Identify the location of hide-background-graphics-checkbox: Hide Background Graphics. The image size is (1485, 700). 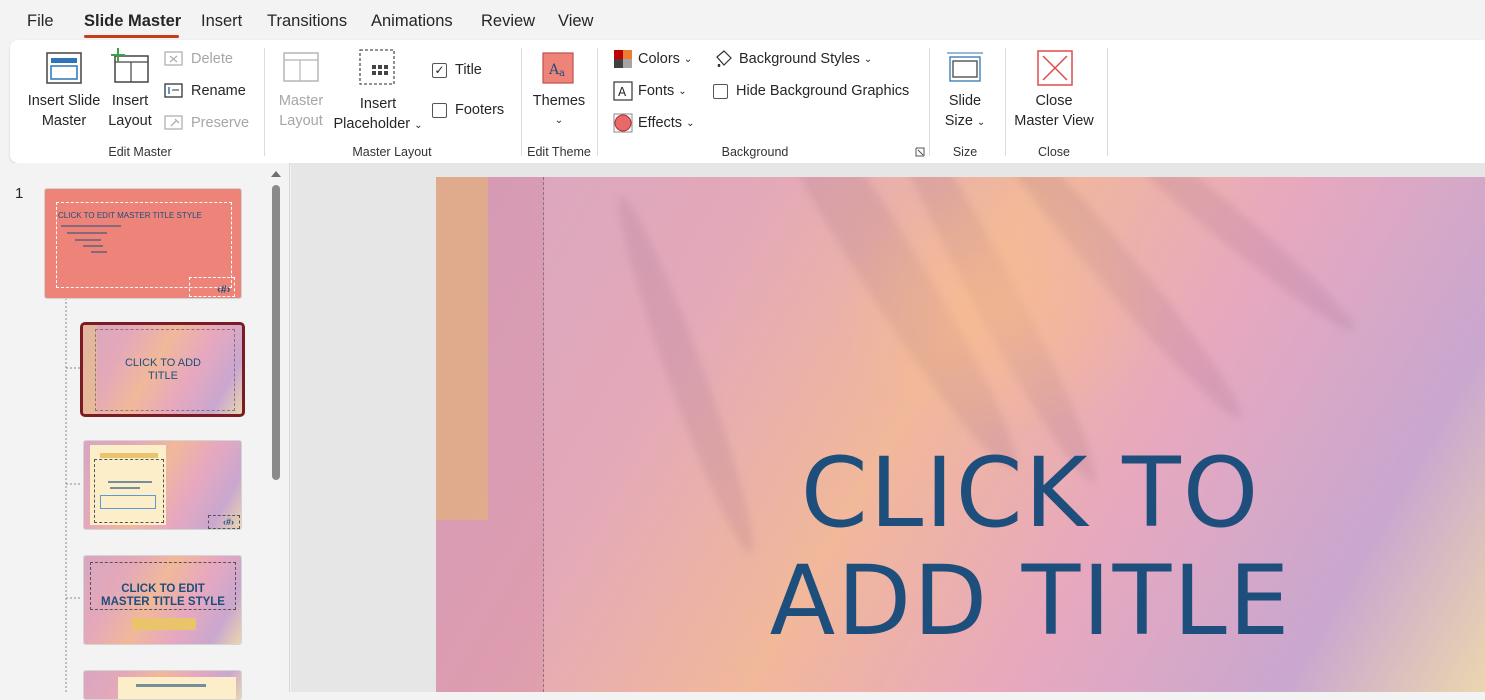
(811, 91).